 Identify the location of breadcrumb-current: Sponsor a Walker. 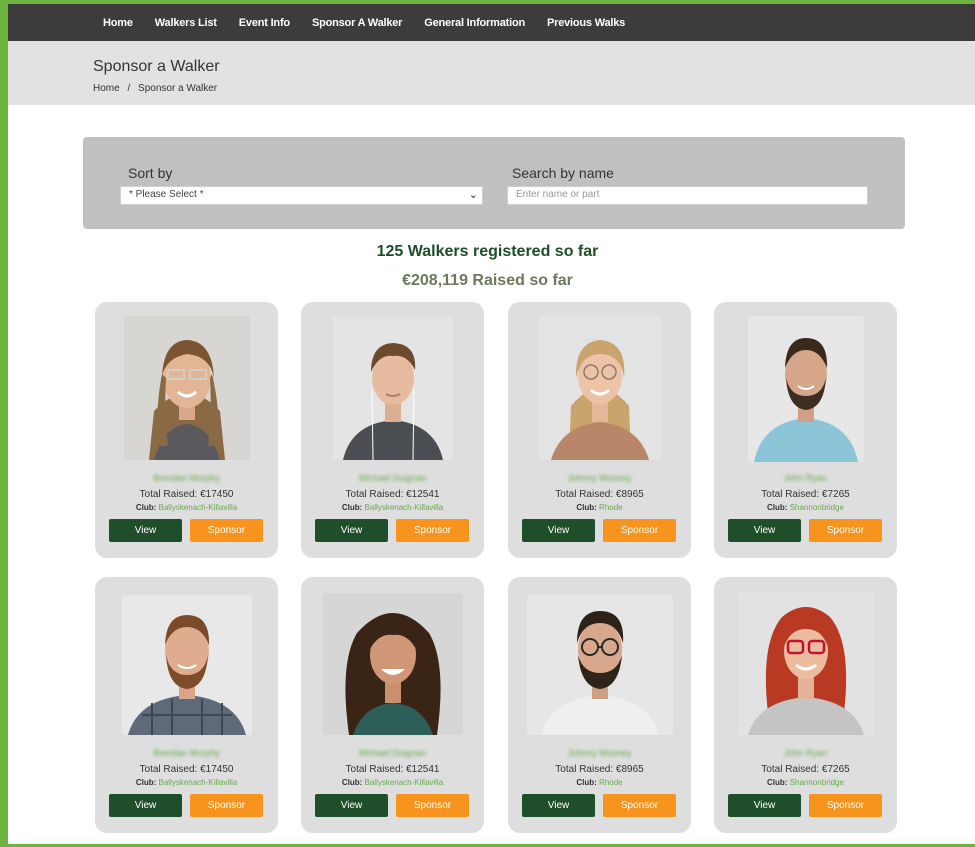
(178, 88).